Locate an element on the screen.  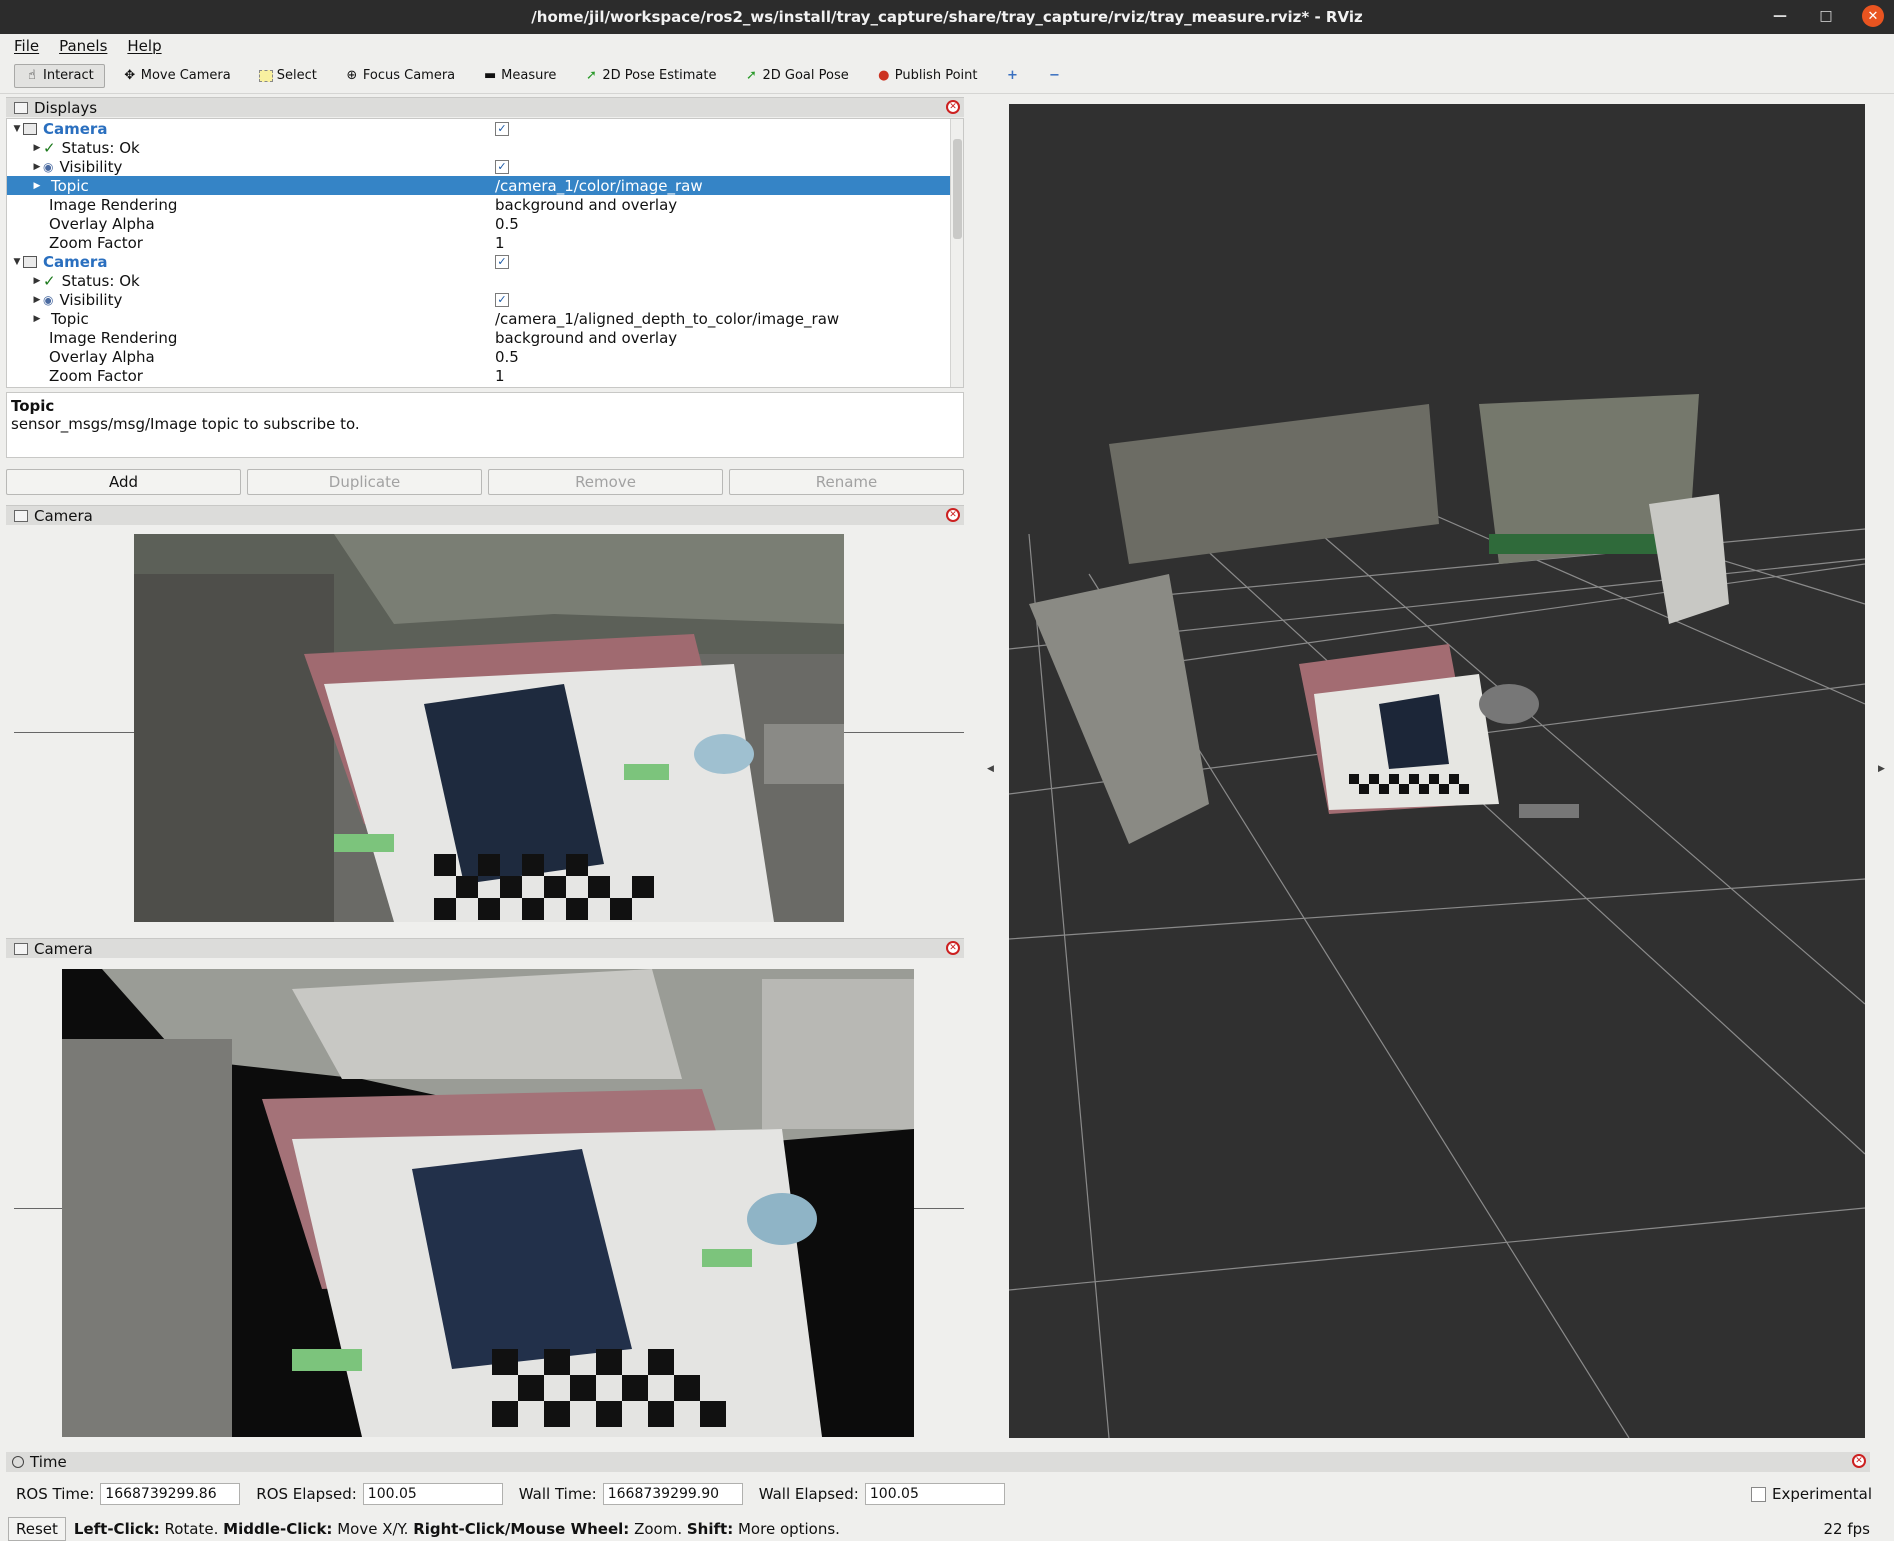
experimental-toggle: Experimental is located at coordinates (1811, 1494).